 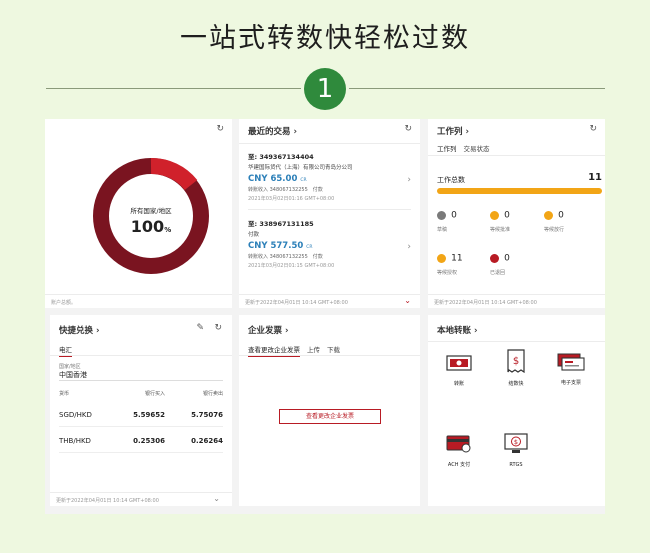 I want to click on step-badge: 1, so click(x=325, y=89).